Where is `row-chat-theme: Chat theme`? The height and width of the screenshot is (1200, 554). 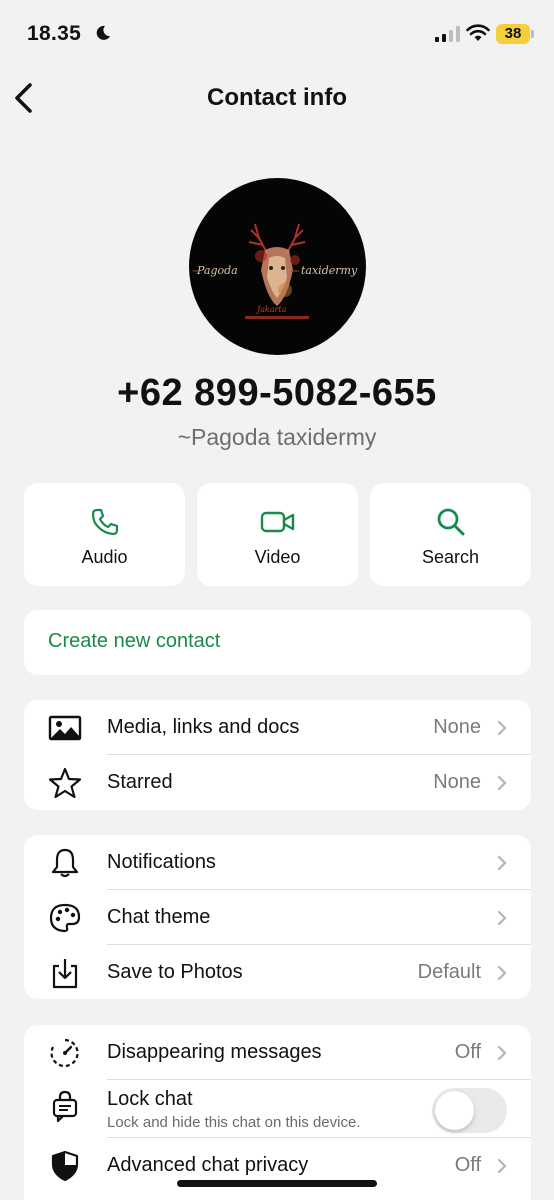
row-chat-theme: Chat theme is located at coordinates (277, 917).